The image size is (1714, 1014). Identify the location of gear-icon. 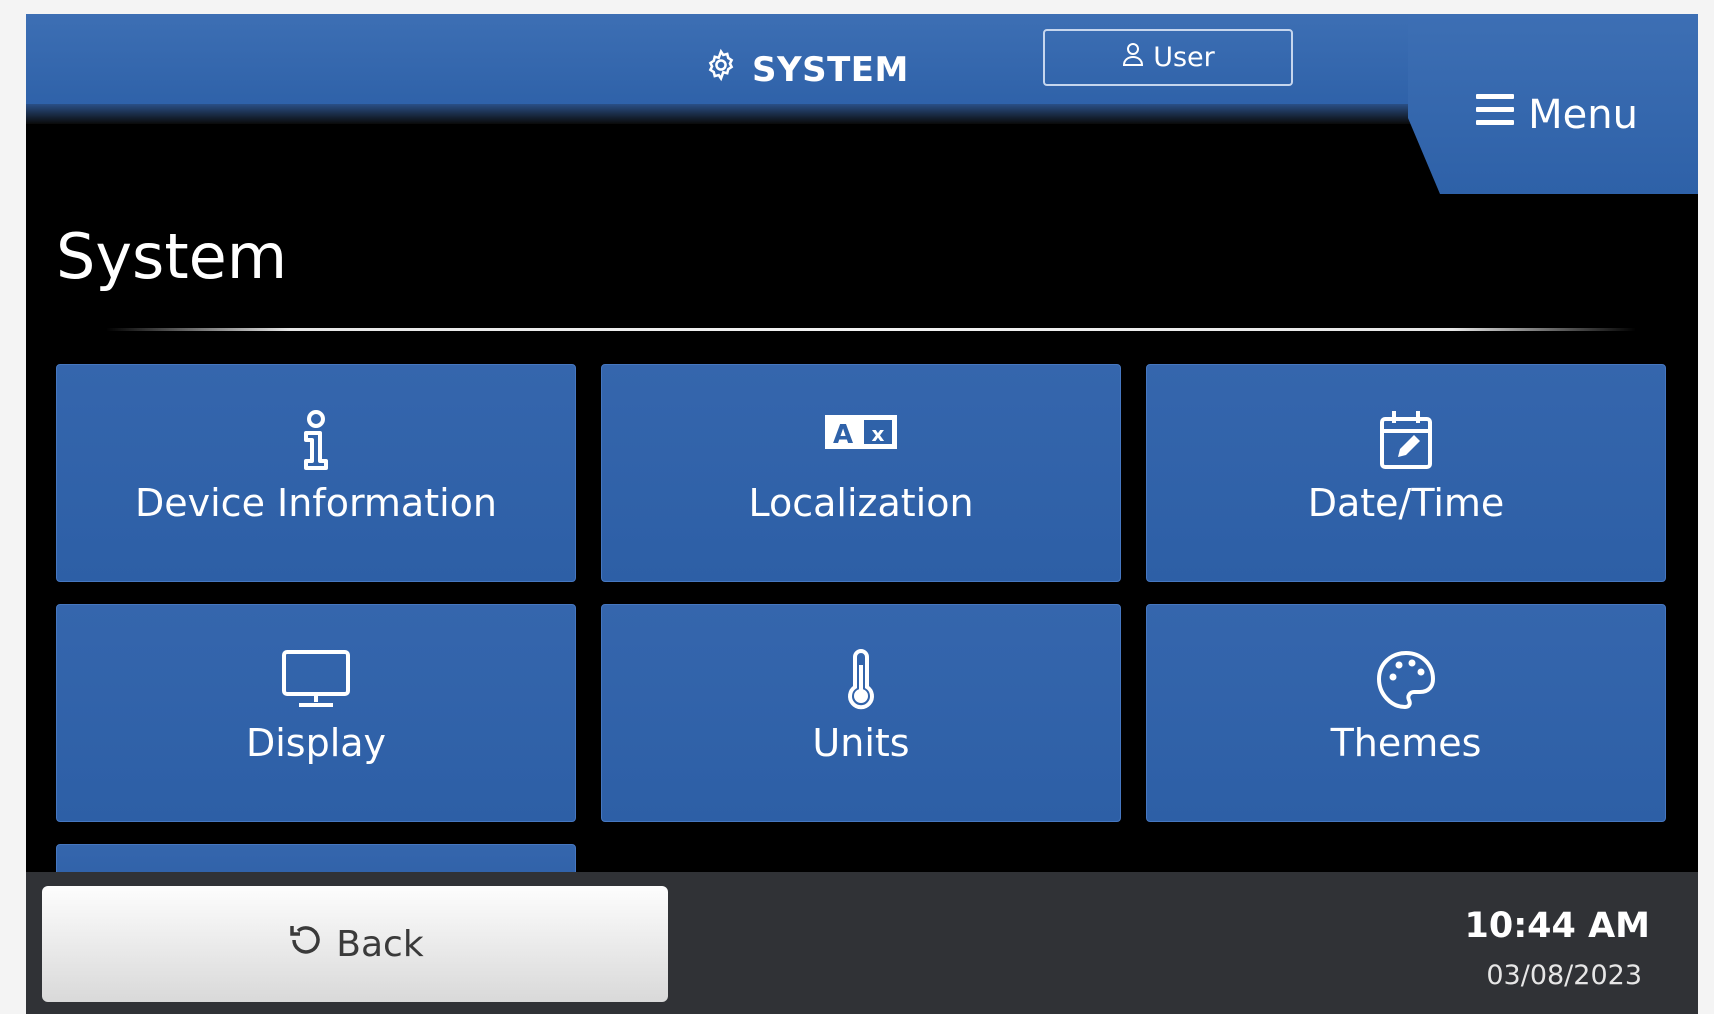
(721, 69).